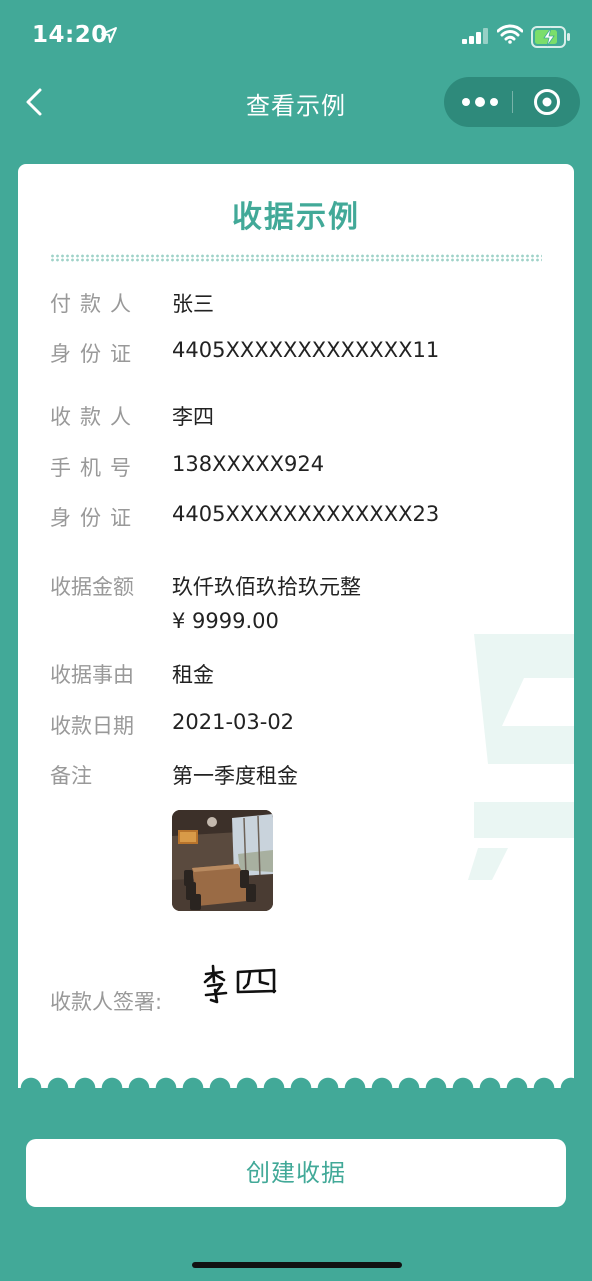 This screenshot has width=592, height=1281. I want to click on amount-label: 收据金额, so click(92, 587).